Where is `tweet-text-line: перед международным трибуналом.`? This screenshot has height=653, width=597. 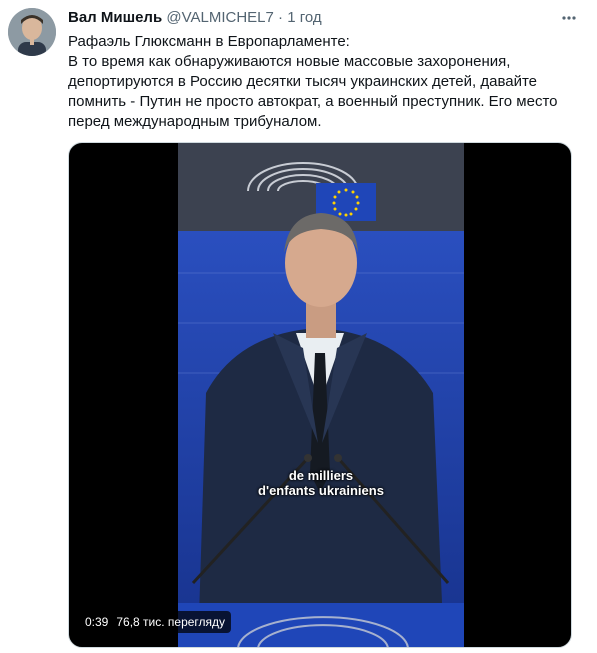
tweet-text-line: перед международным трибуналом. is located at coordinates (195, 121).